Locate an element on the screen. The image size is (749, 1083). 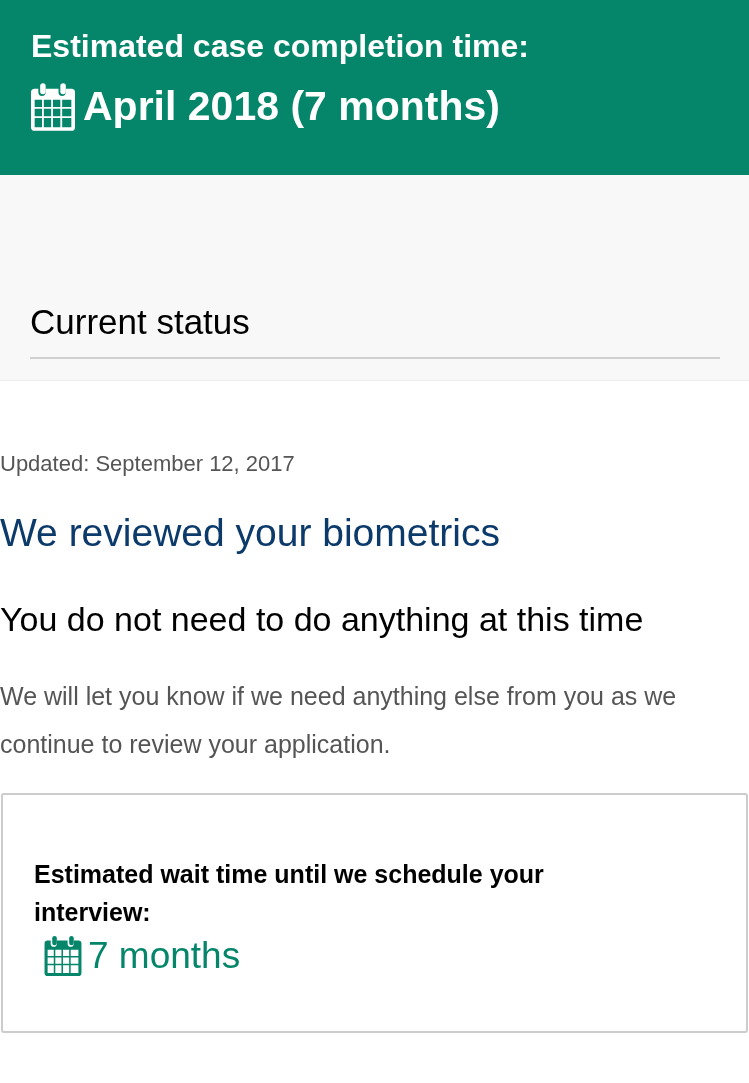
status-heading: We reviewed your biometrics is located at coordinates (250, 533).